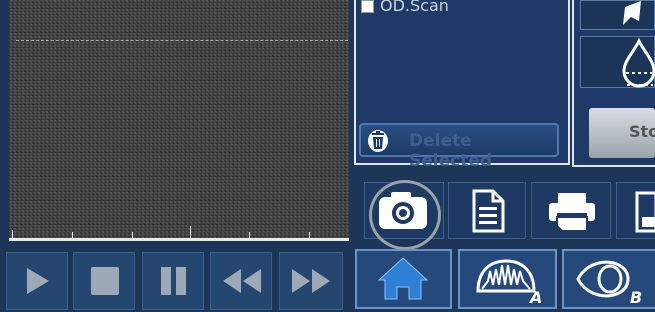 Image resolution: width=655 pixels, height=312 pixels. What do you see at coordinates (617, 15) in the screenshot?
I see `tool-annotate` at bounding box center [617, 15].